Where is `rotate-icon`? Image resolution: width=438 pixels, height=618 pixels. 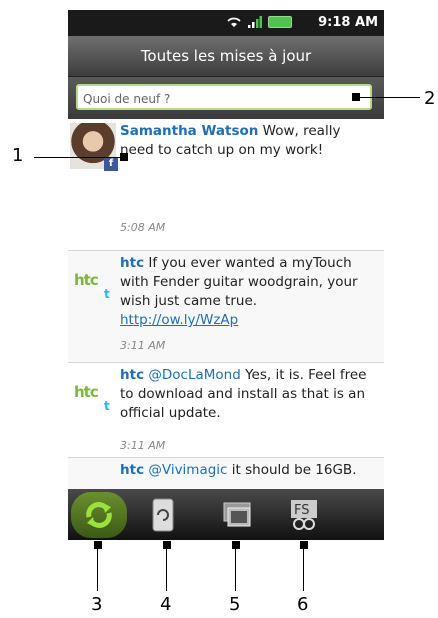 rotate-icon is located at coordinates (163, 515).